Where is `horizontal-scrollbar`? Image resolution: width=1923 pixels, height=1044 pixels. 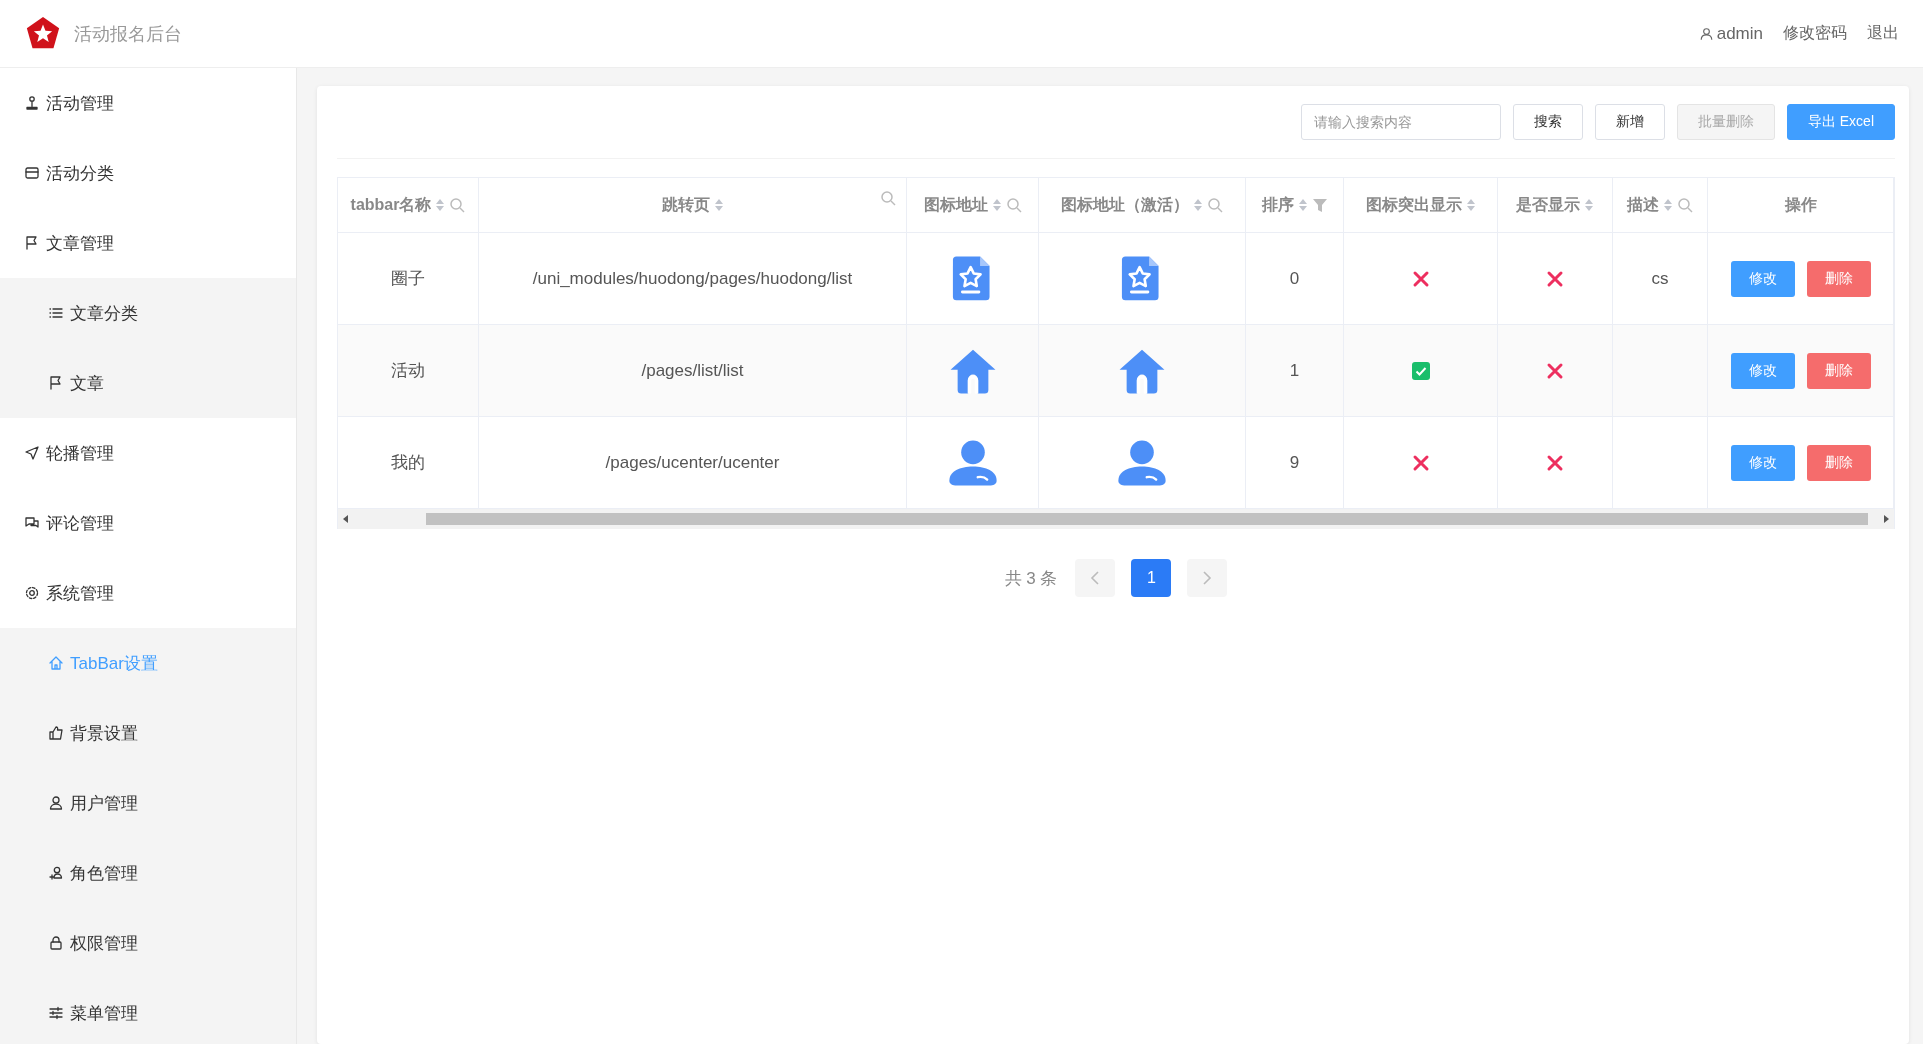 horizontal-scrollbar is located at coordinates (1116, 519).